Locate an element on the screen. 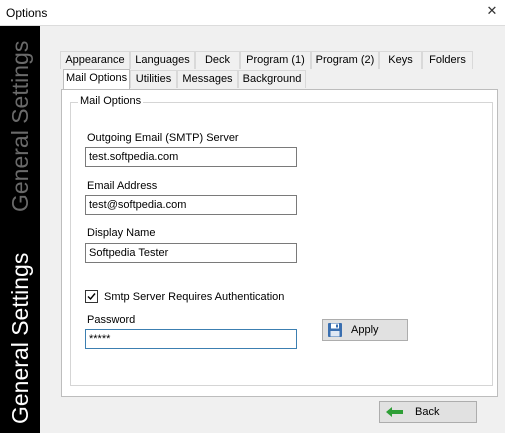 This screenshot has height=433, width=505. tab-messages: Messages is located at coordinates (207, 79).